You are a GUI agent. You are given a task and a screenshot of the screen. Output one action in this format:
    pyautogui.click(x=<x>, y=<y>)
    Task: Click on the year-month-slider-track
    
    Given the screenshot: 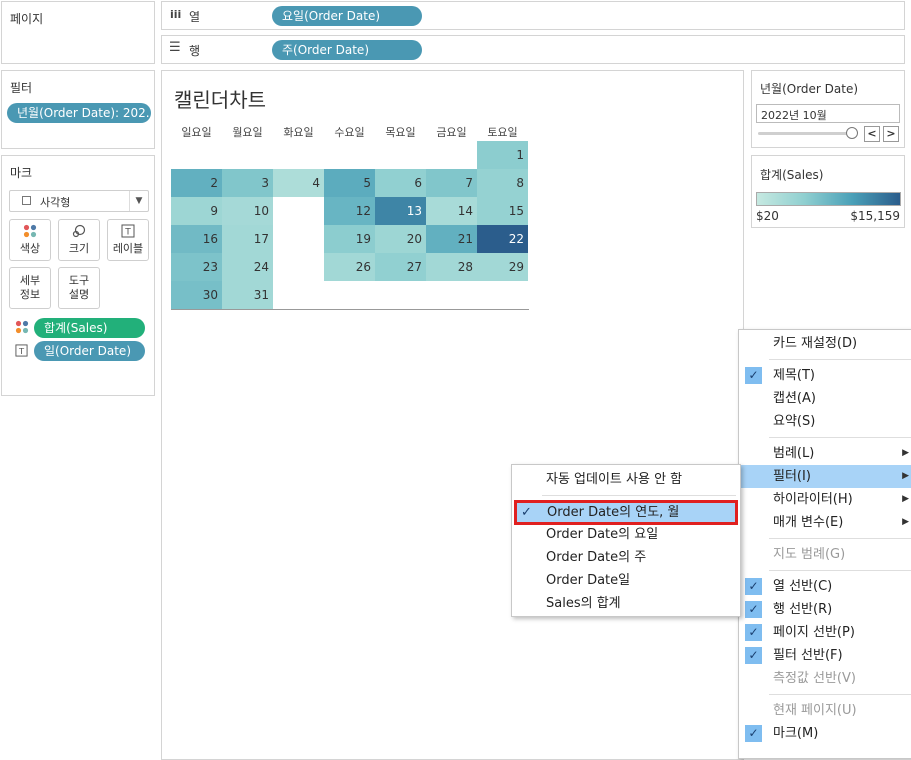 What is the action you would take?
    pyautogui.click(x=806, y=133)
    